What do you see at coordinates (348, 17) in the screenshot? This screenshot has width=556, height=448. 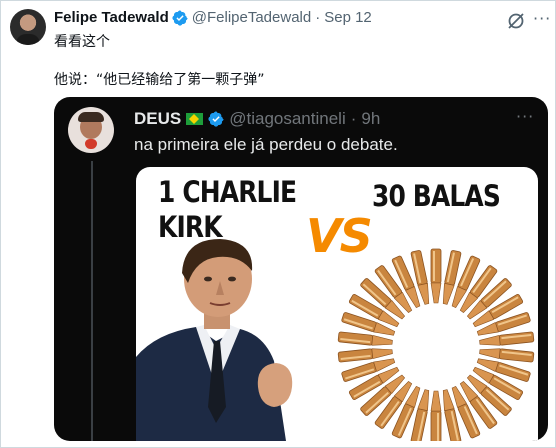 I see `tweet-date: Sep 12` at bounding box center [348, 17].